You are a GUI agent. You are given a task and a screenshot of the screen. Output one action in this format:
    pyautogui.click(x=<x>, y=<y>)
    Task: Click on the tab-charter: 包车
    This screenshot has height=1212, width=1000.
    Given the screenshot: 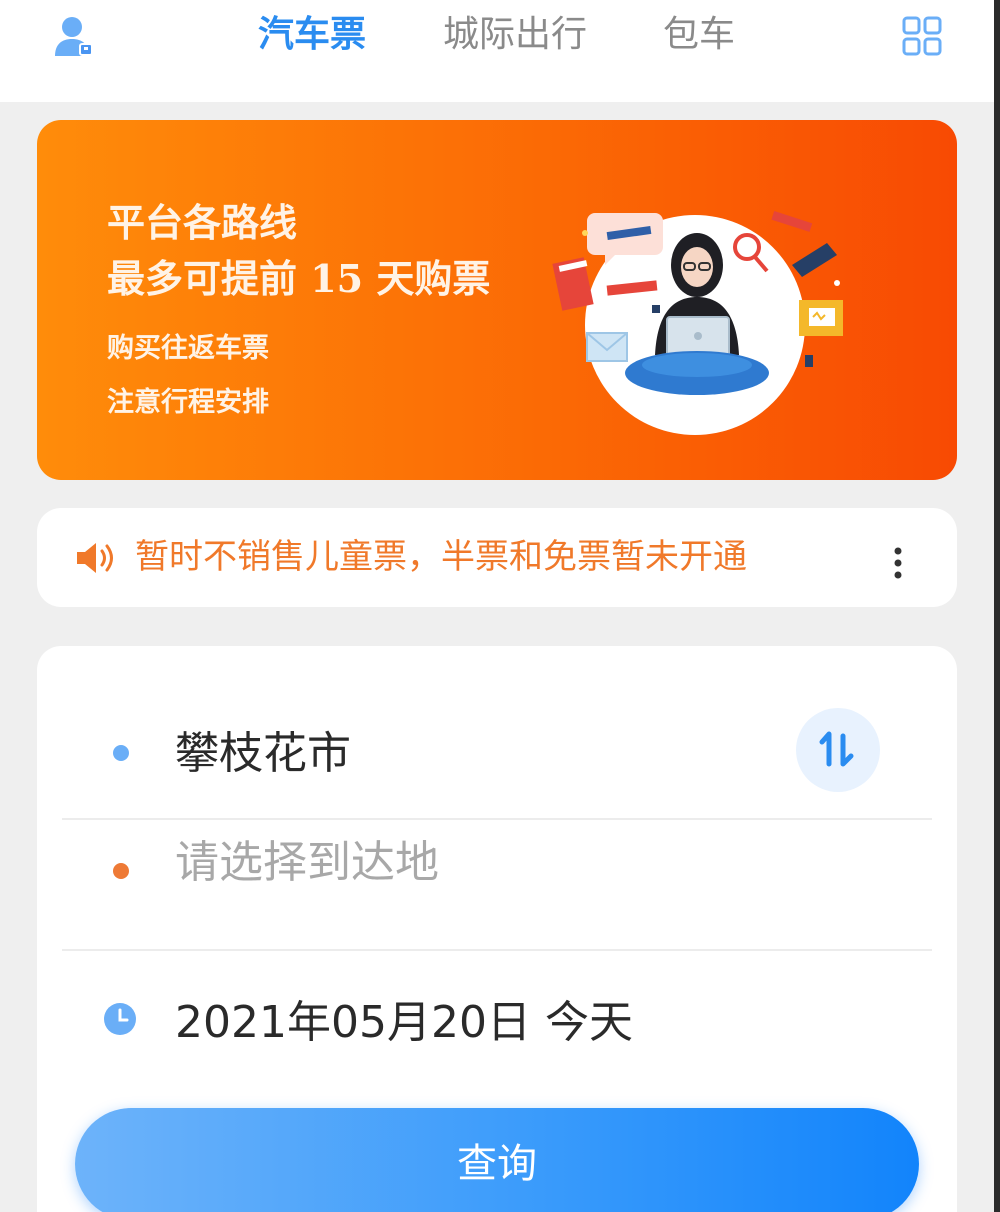 What is the action you would take?
    pyautogui.click(x=699, y=35)
    